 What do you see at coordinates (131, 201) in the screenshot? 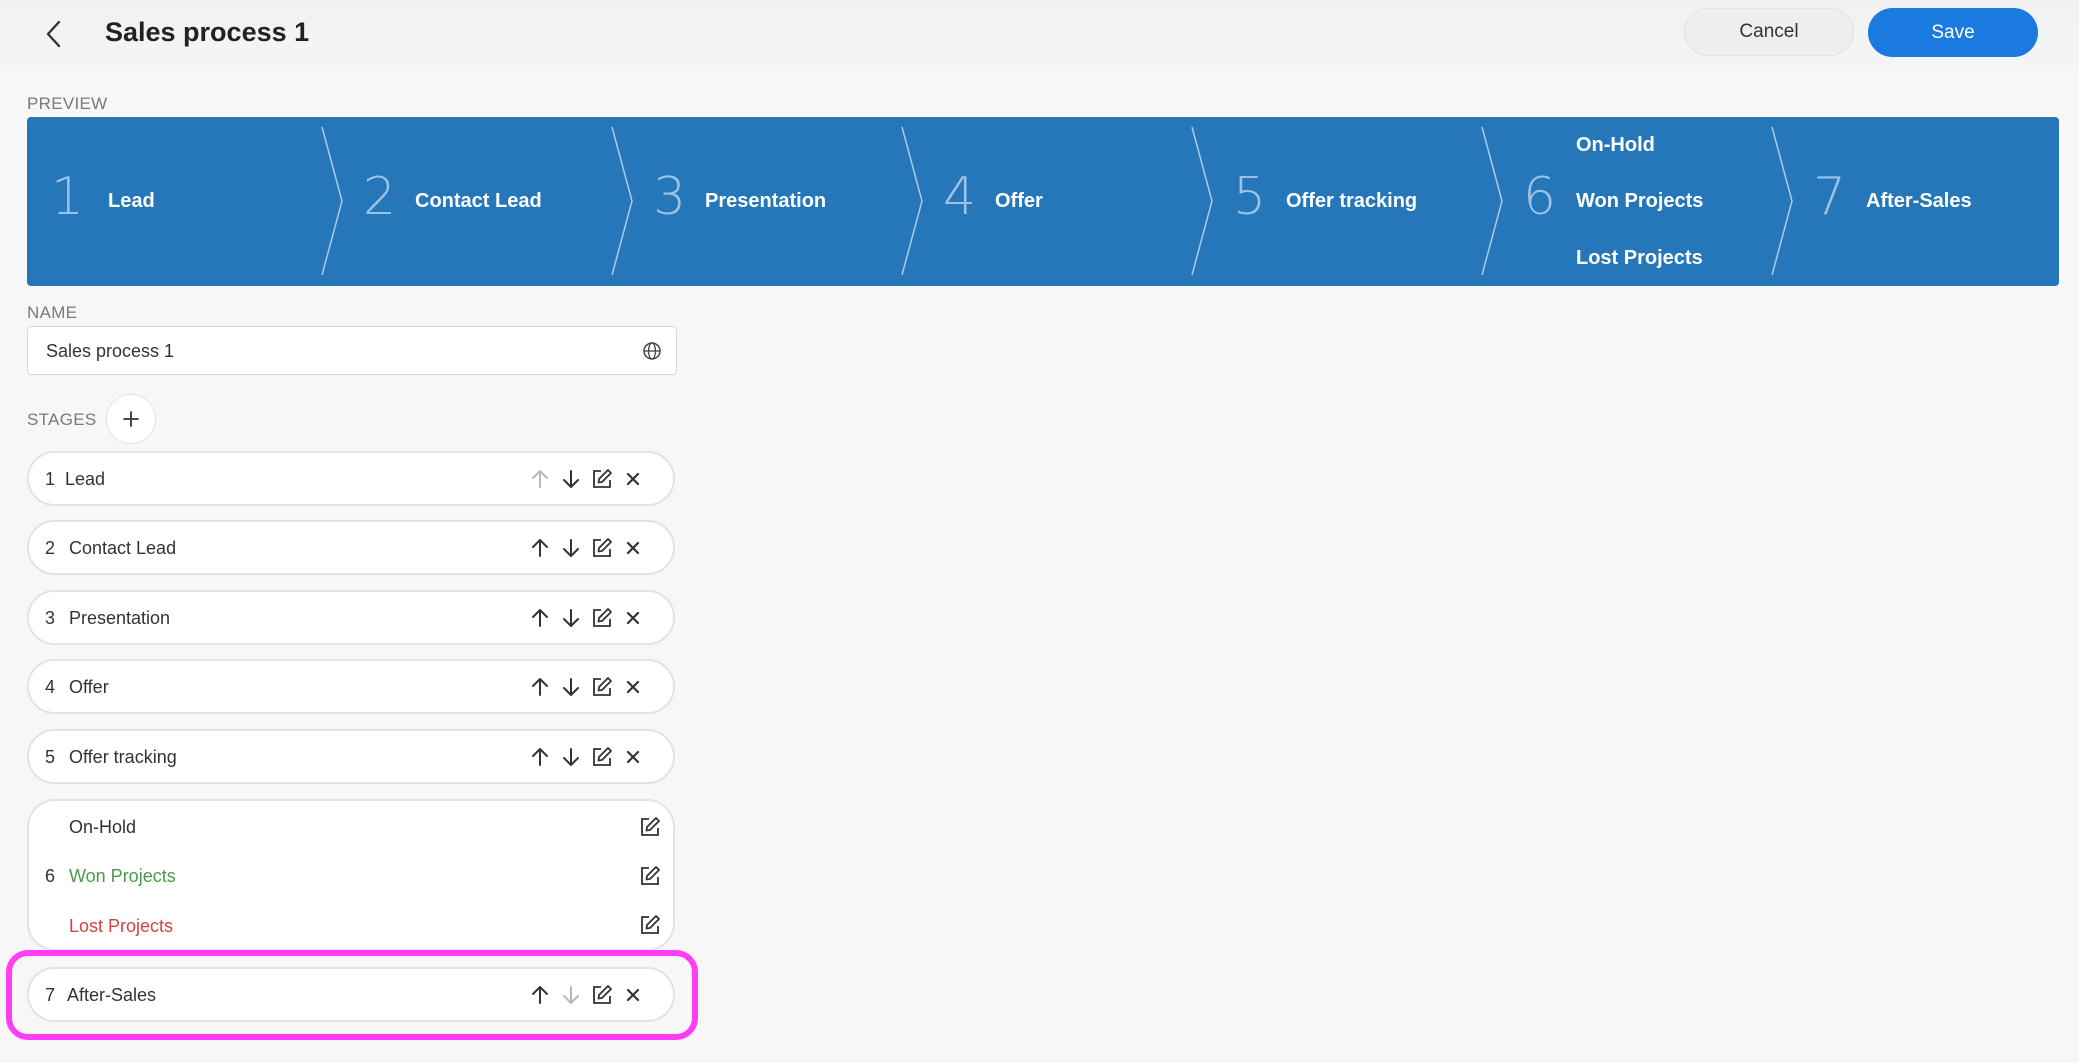
I see `preview-stage-name: Lead` at bounding box center [131, 201].